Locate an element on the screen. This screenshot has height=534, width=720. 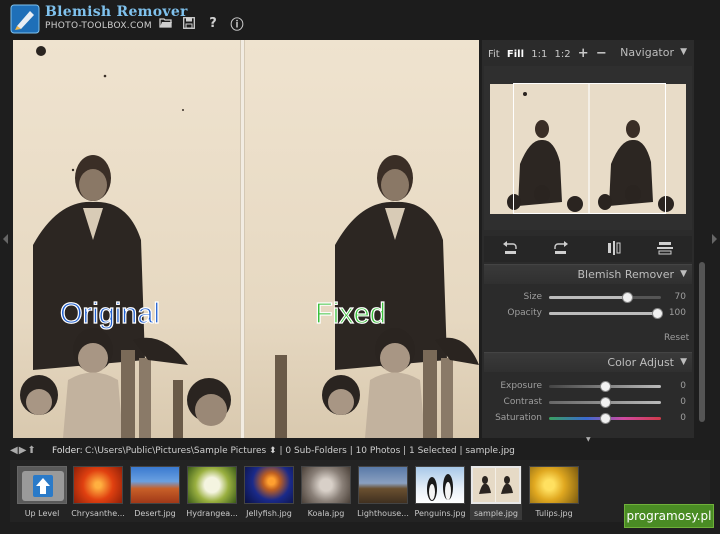
size-label: Size is located at coordinates (532, 297).